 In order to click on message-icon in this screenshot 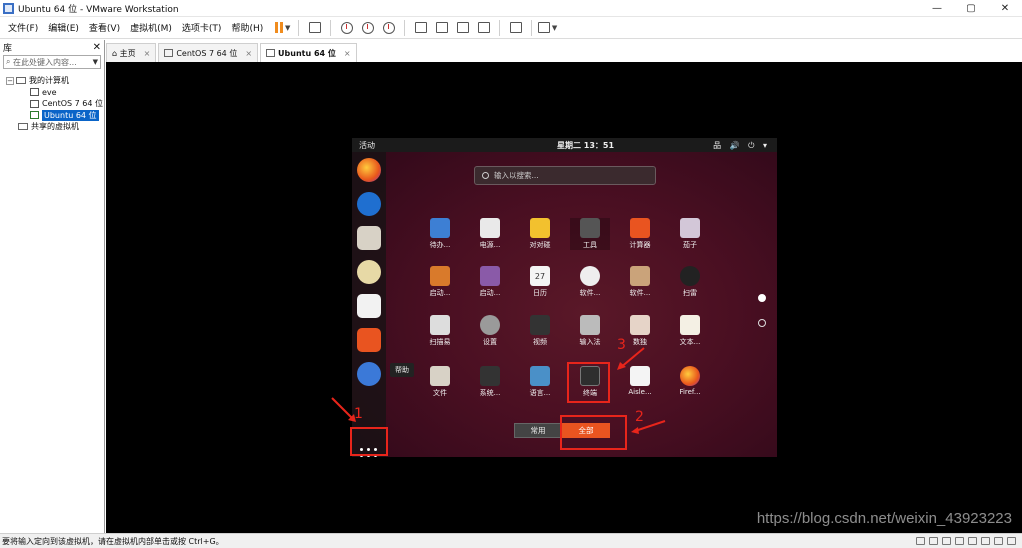, I will do `click(1011, 541)`.